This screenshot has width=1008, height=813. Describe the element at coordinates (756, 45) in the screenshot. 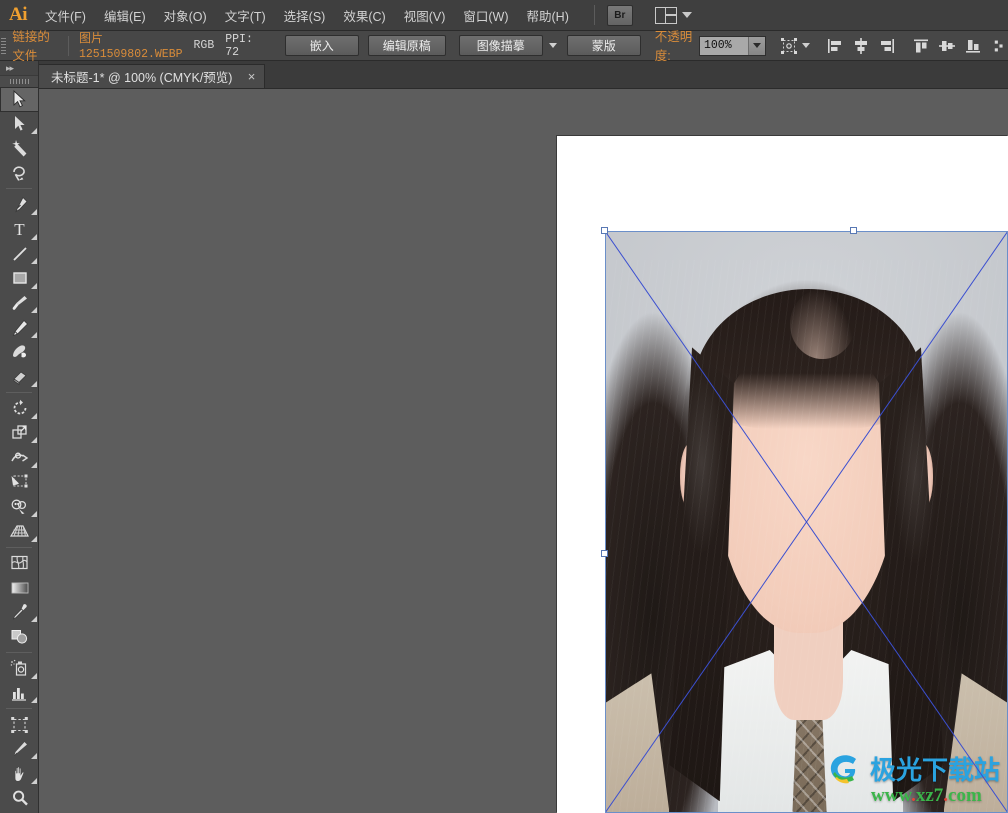

I see `opacity-dropdown-icon` at that location.